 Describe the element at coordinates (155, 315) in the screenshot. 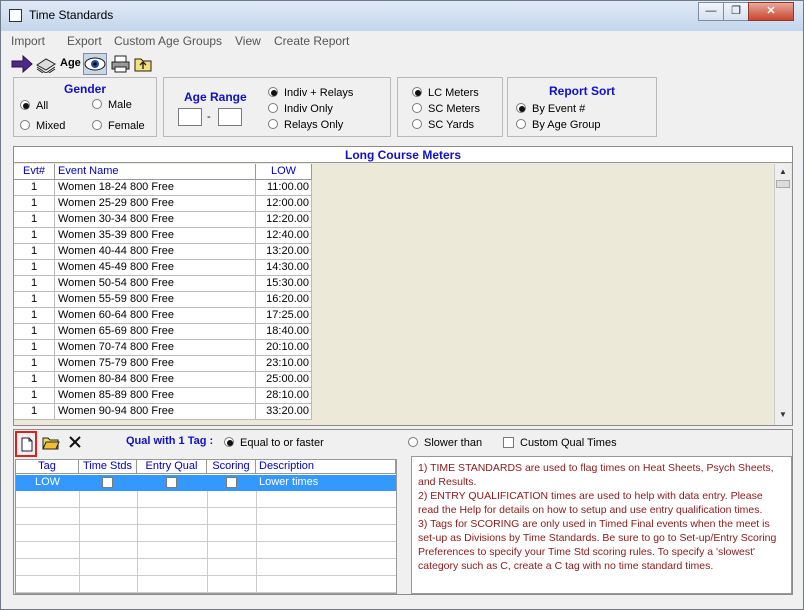

I see `event-name-cell: Women 60-64 800 Free` at that location.